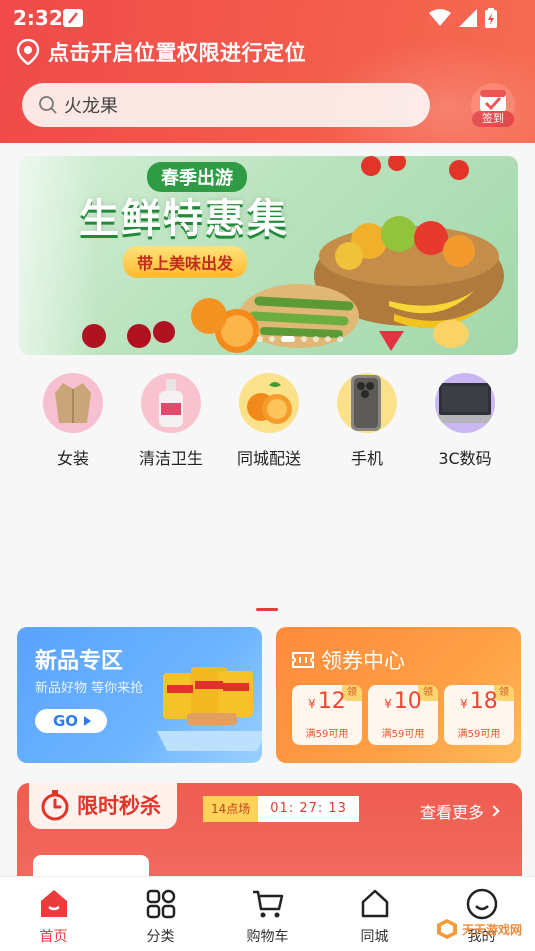 This screenshot has height=951, width=535. Describe the element at coordinates (73, 18) in the screenshot. I see `note-app-icon` at that location.